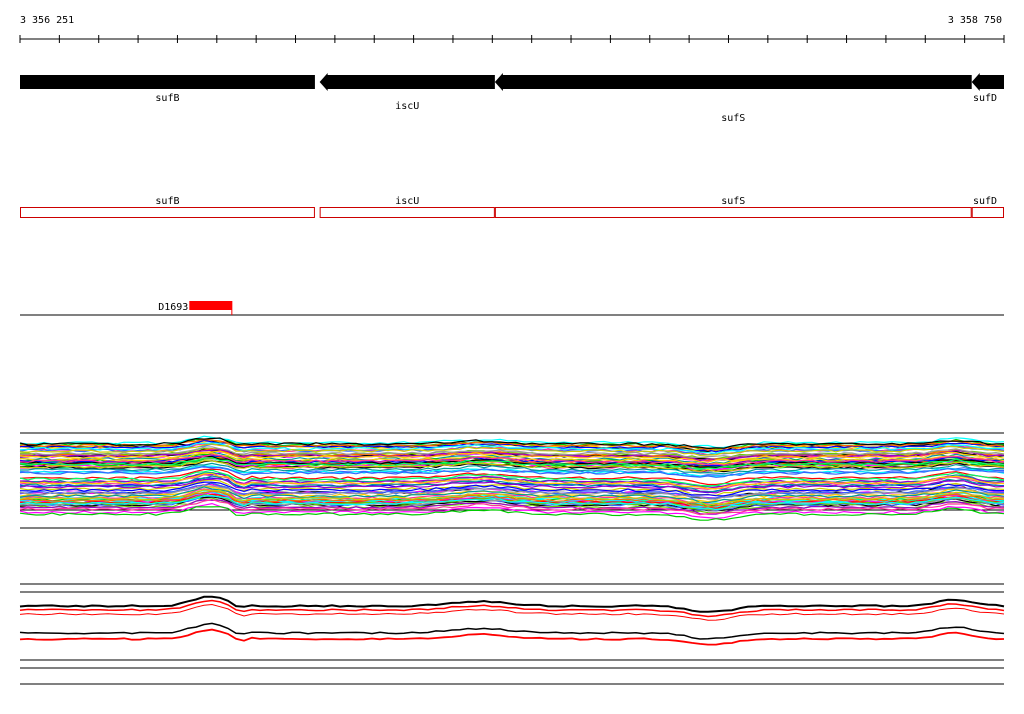 The width and height of the screenshot is (1024, 714). I want to click on gene-arrow-sufS, so click(733, 82).